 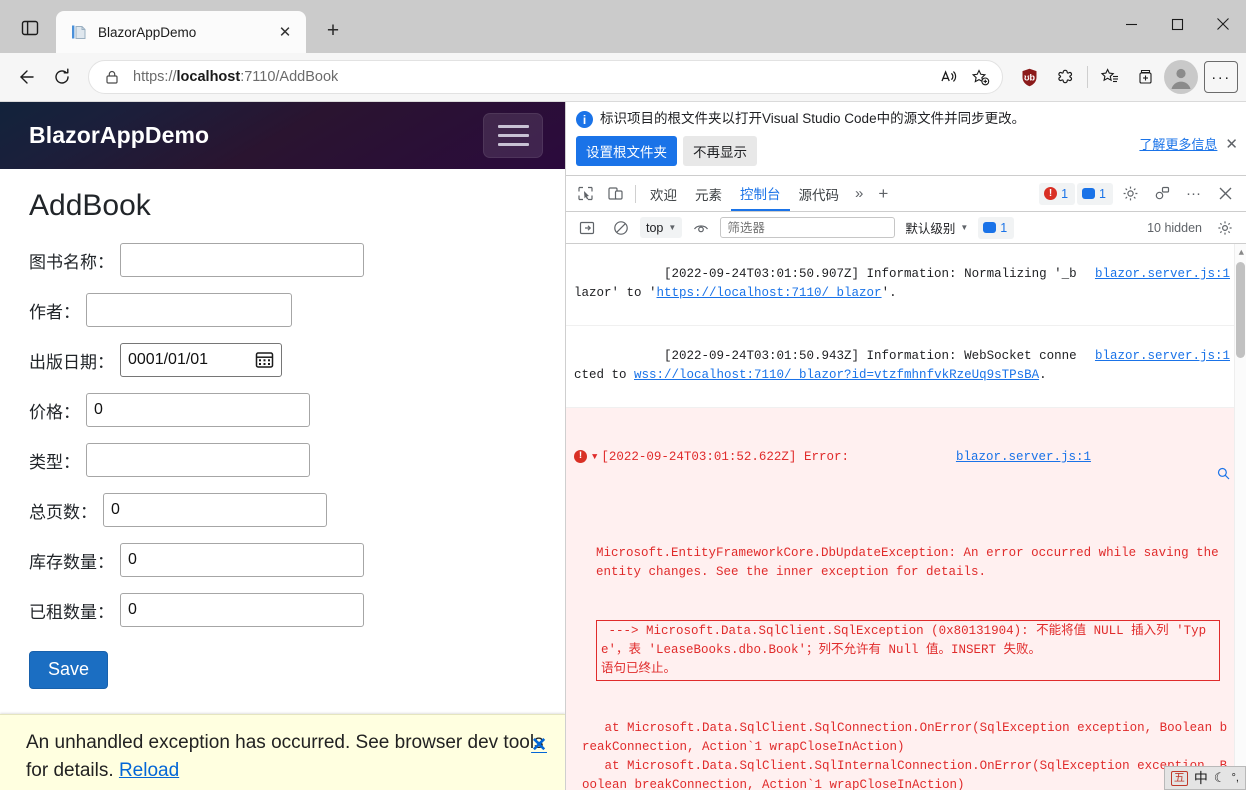 What do you see at coordinates (725, 457) in the screenshot?
I see `error-header-text: [2022-09-24T03:01:52.622Z] Error:` at bounding box center [725, 457].